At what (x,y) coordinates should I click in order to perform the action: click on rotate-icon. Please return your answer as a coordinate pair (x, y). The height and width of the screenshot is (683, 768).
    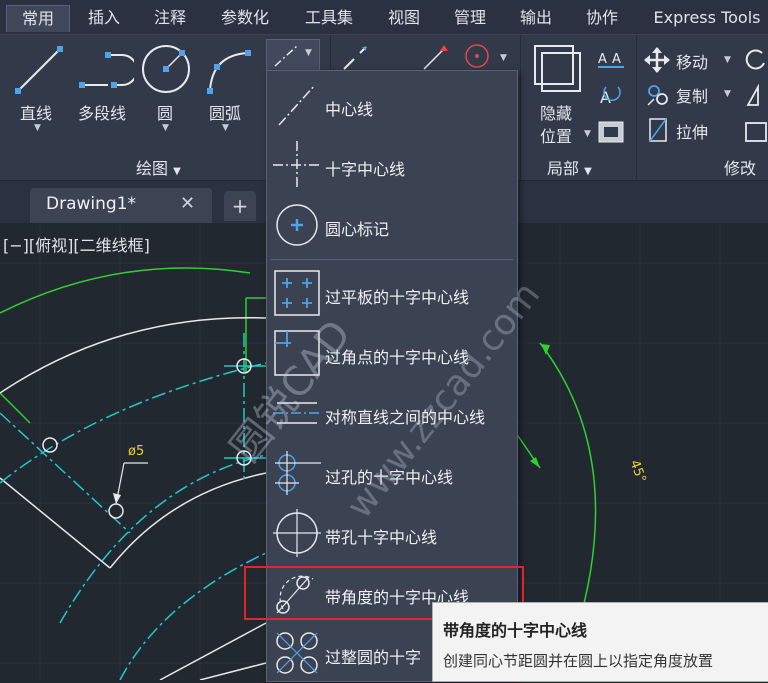
    Looking at the image, I should click on (756, 60).